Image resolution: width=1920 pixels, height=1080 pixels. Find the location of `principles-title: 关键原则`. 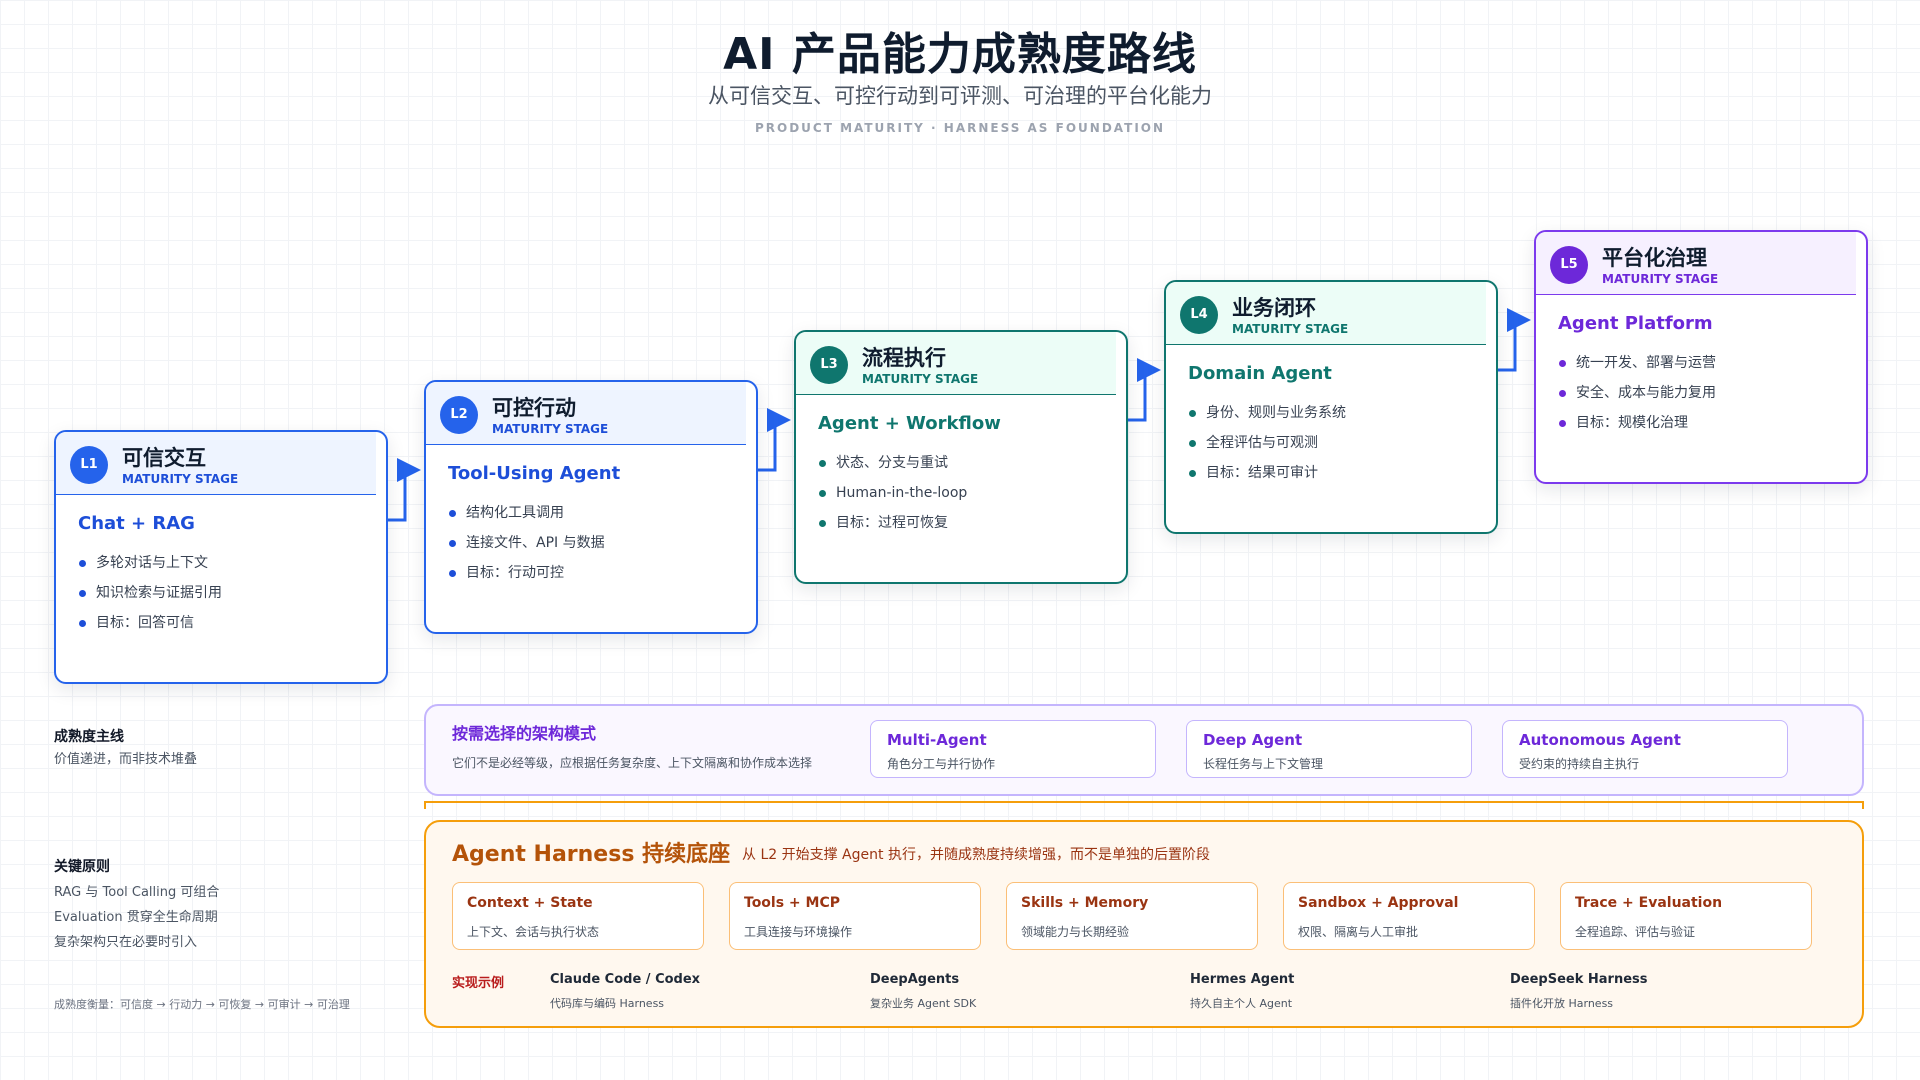

principles-title: 关键原则 is located at coordinates (82, 867).